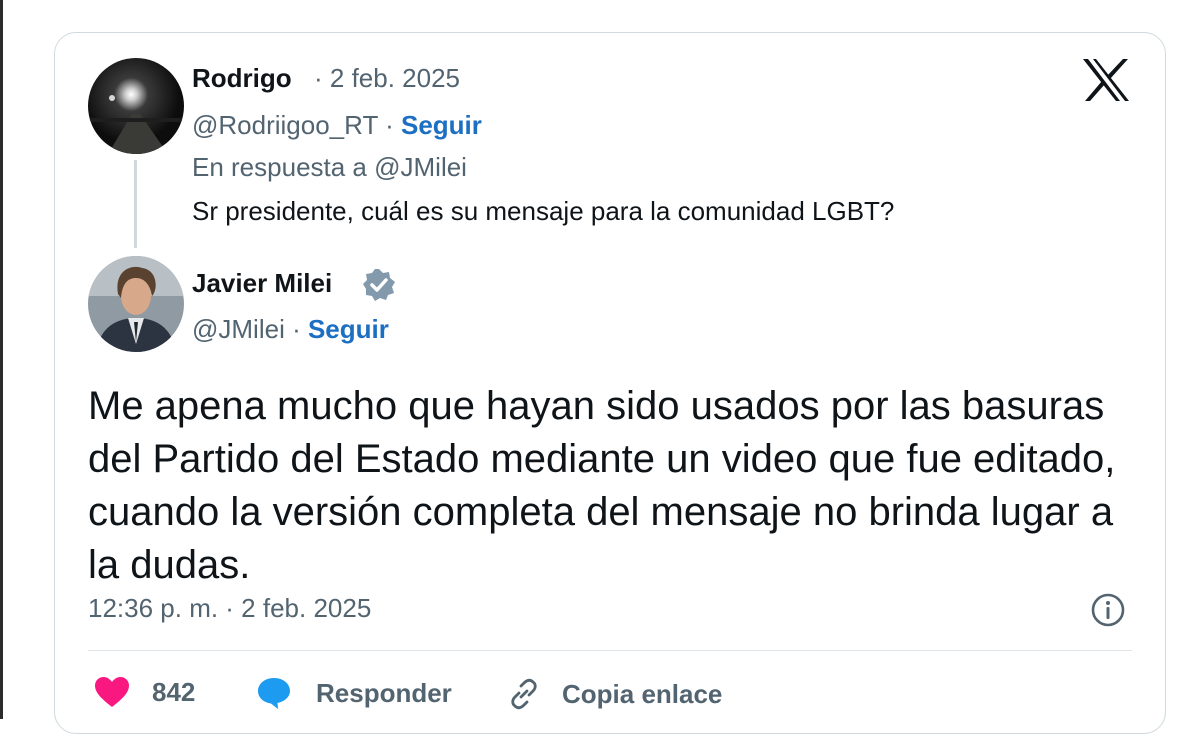 Image resolution: width=1200 pixels, height=734 pixels. What do you see at coordinates (174, 691) in the screenshot?
I see `like-count: 842` at bounding box center [174, 691].